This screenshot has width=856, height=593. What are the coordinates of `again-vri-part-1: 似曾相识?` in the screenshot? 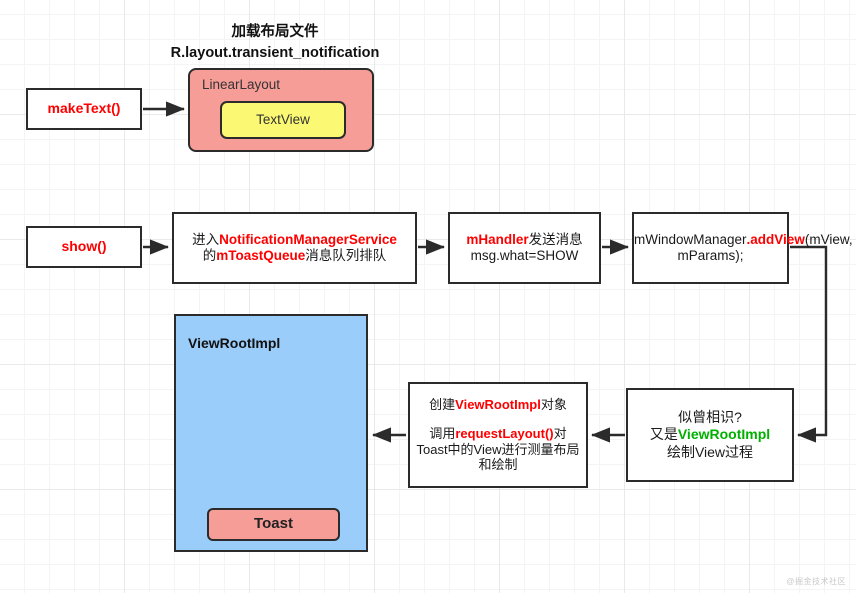 It's located at (710, 417).